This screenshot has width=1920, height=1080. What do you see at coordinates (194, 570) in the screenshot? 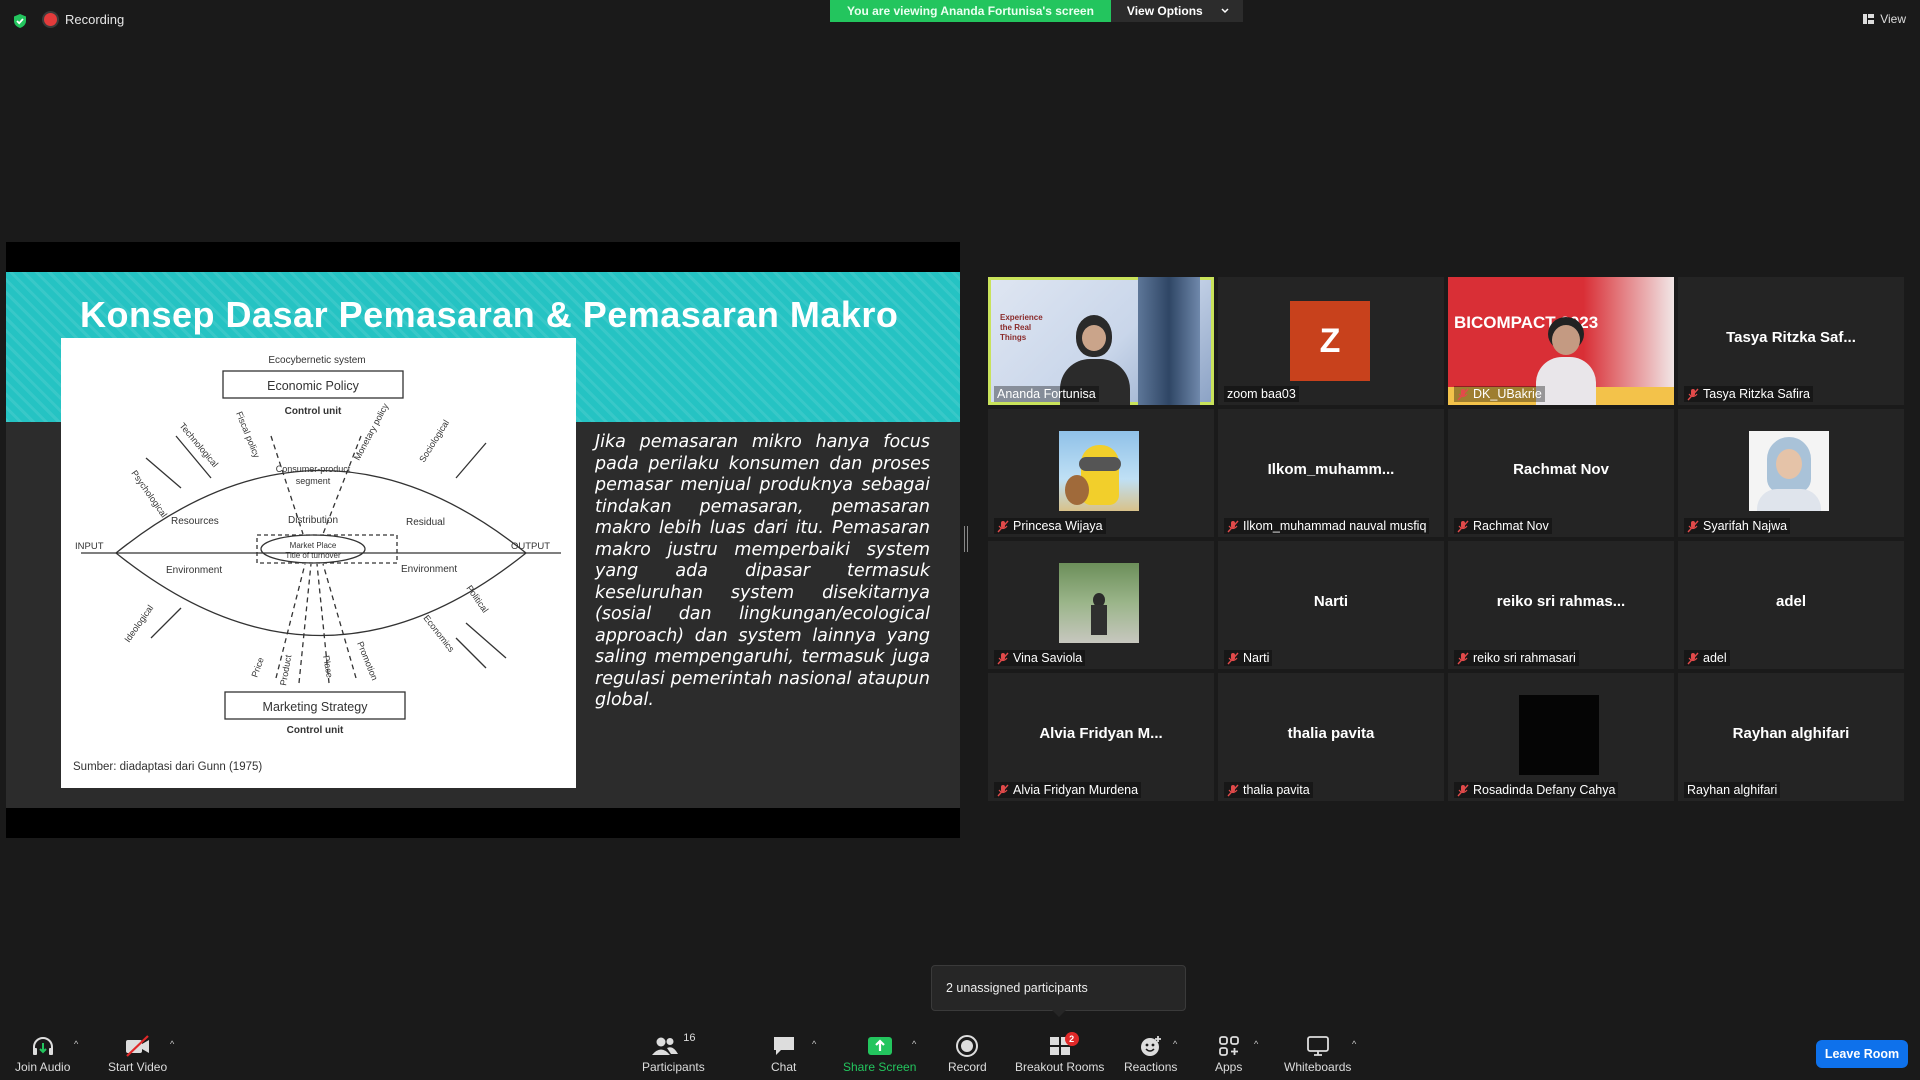
I see `environment-left-label: Environment` at bounding box center [194, 570].